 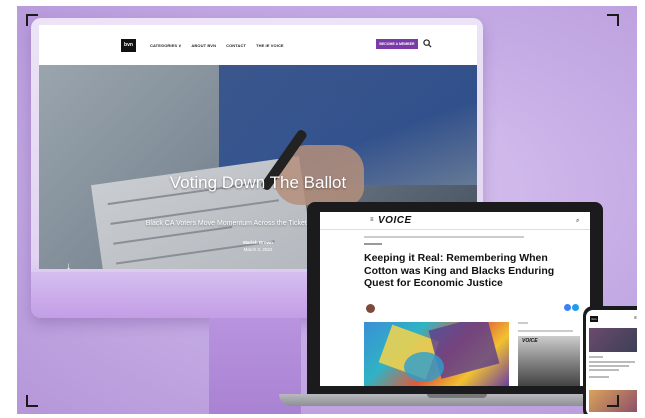 I want to click on phone-article-image, so click(x=613, y=340).